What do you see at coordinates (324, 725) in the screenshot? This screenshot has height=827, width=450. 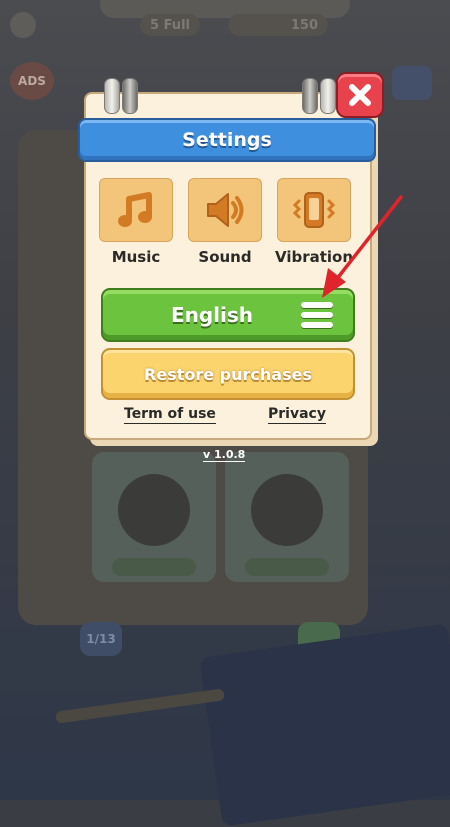 I see `placemat` at bounding box center [324, 725].